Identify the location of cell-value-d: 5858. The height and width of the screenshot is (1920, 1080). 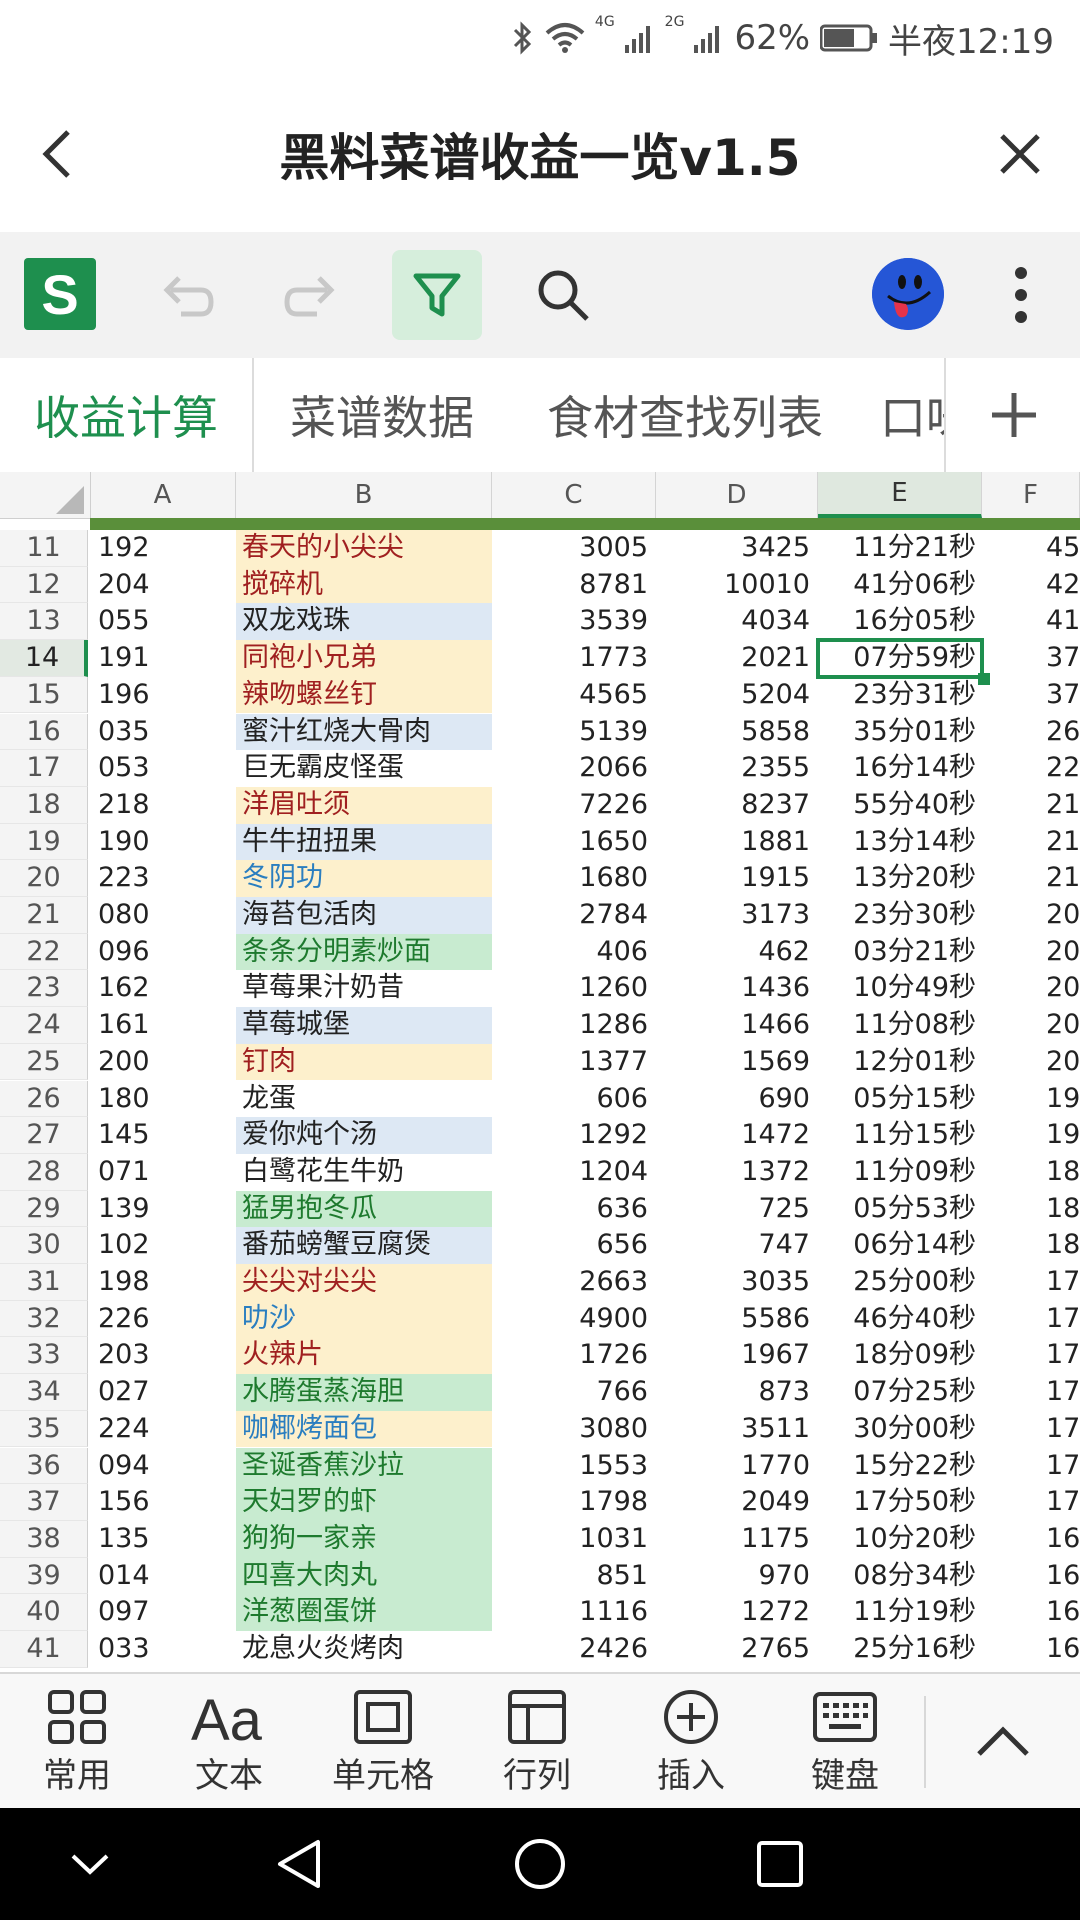
(737, 732).